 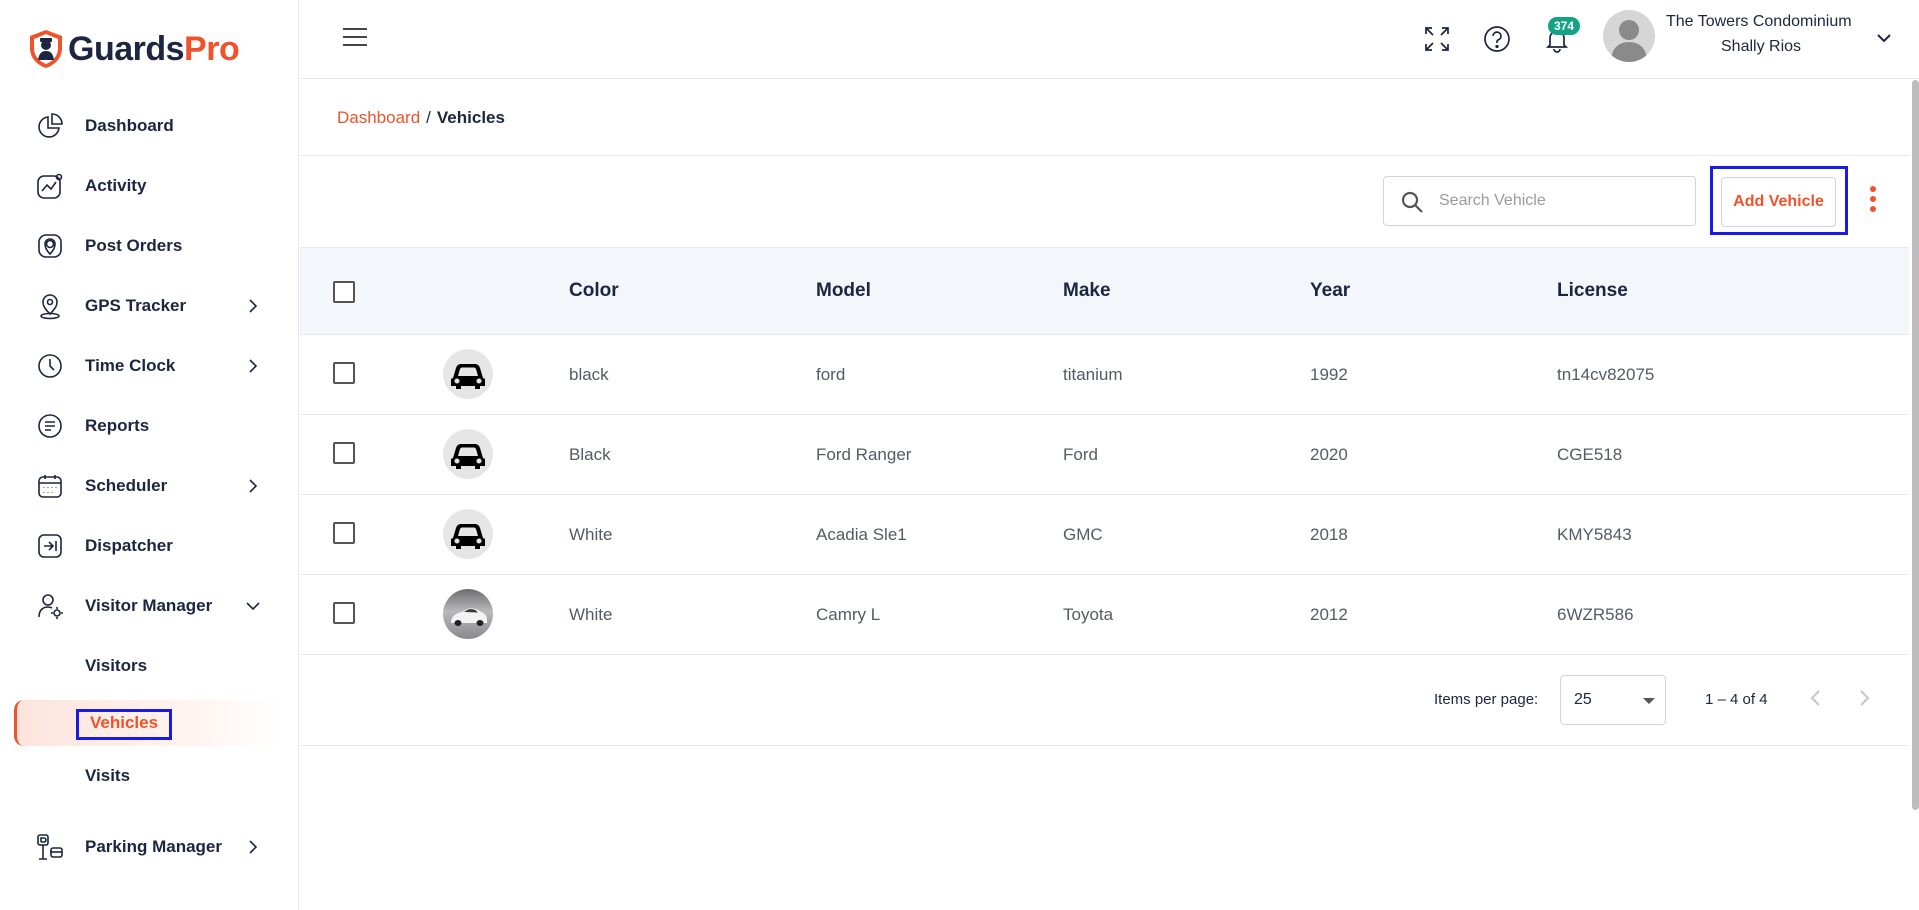 I want to click on items-per-page-select: 25, so click(x=1613, y=700).